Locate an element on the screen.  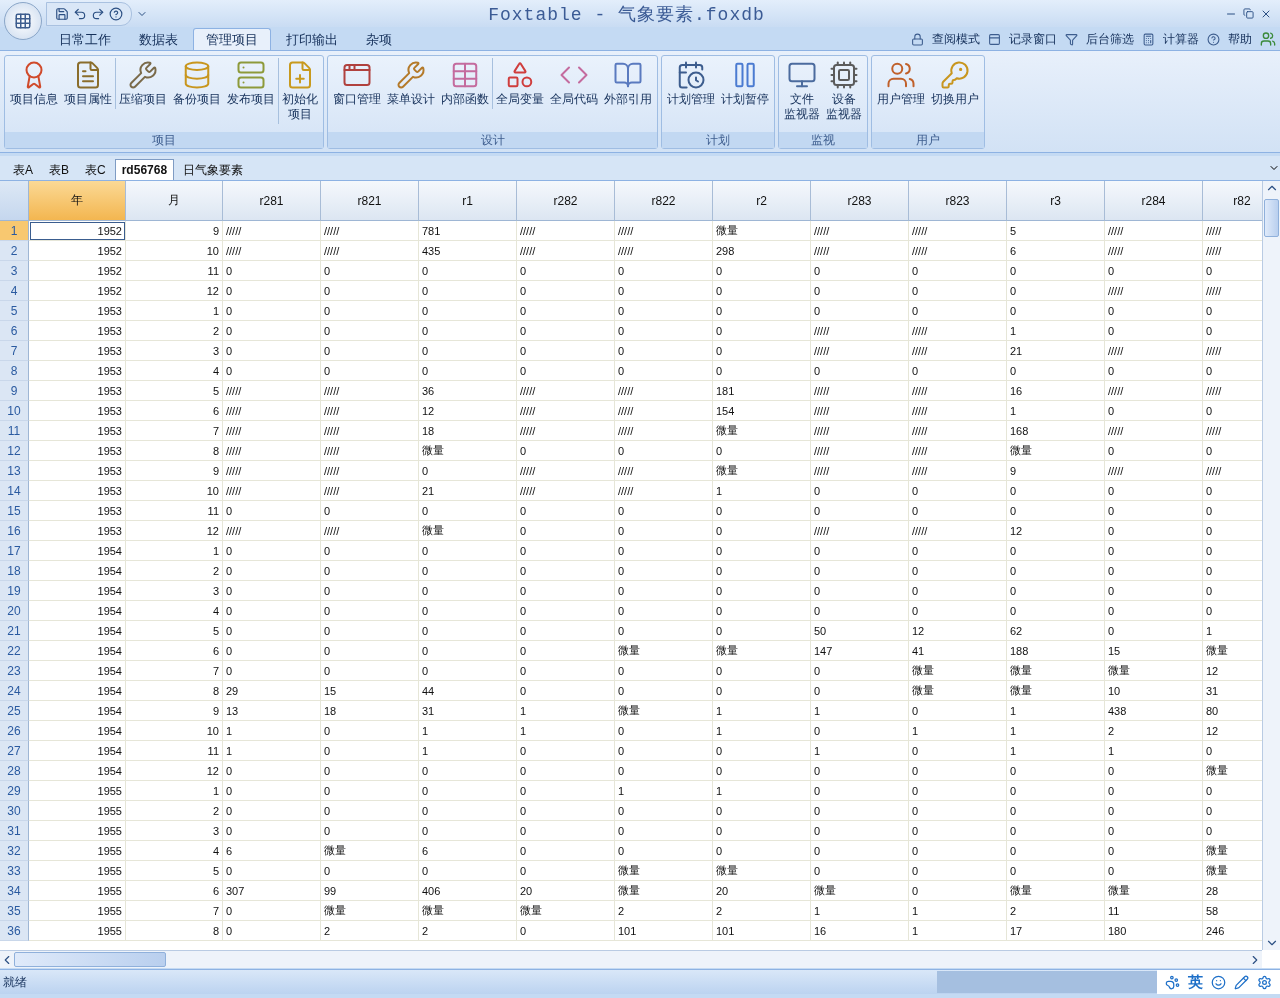
row-number: 20 is located at coordinates (14, 611).